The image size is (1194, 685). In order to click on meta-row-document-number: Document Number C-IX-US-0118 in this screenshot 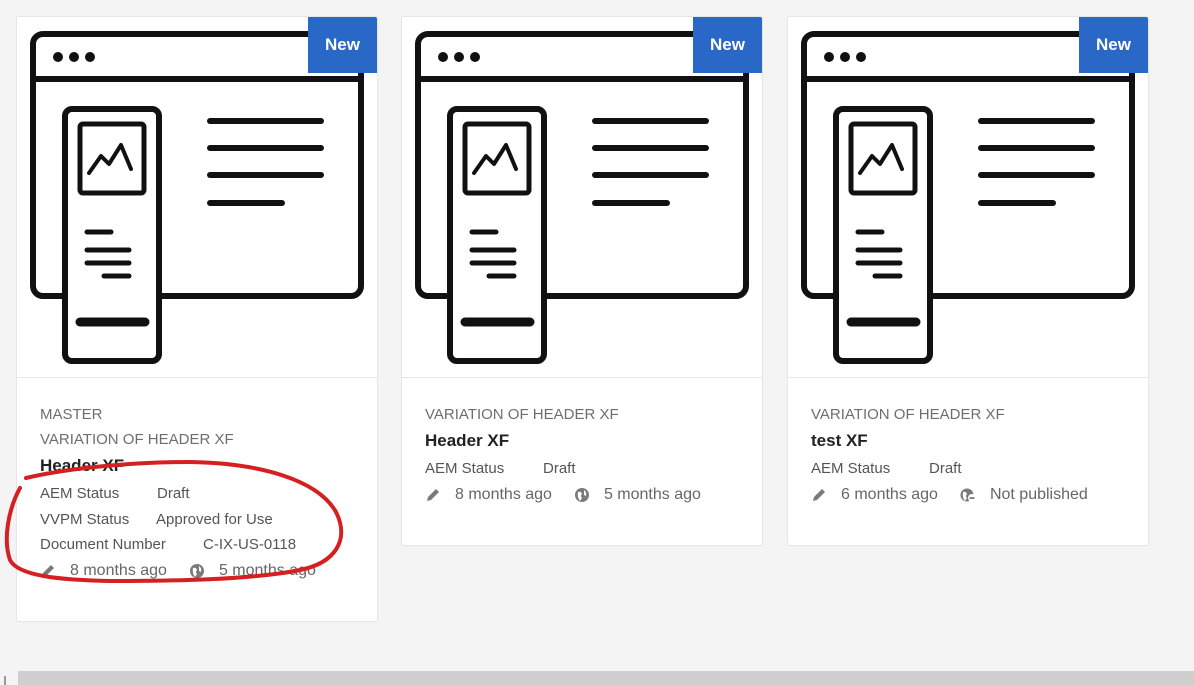, I will do `click(197, 545)`.